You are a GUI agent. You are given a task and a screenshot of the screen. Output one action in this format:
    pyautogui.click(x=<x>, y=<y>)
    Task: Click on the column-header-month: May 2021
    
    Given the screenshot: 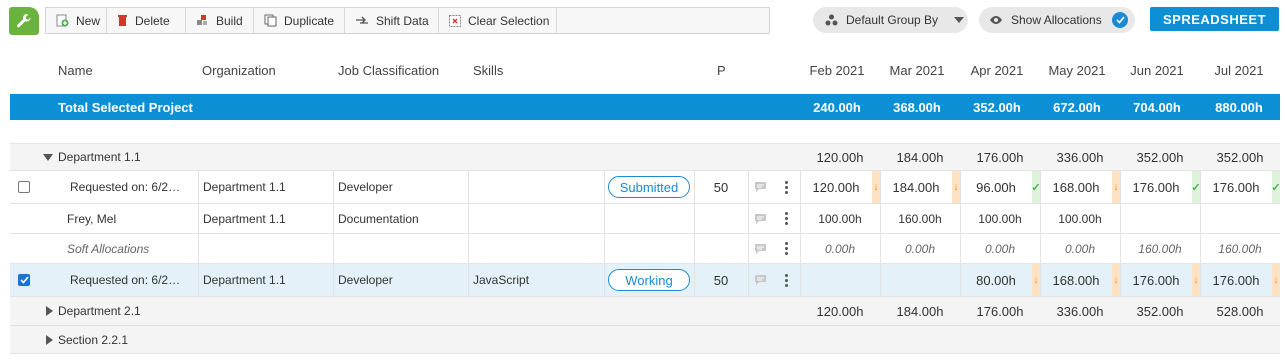 What is the action you would take?
    pyautogui.click(x=1077, y=70)
    